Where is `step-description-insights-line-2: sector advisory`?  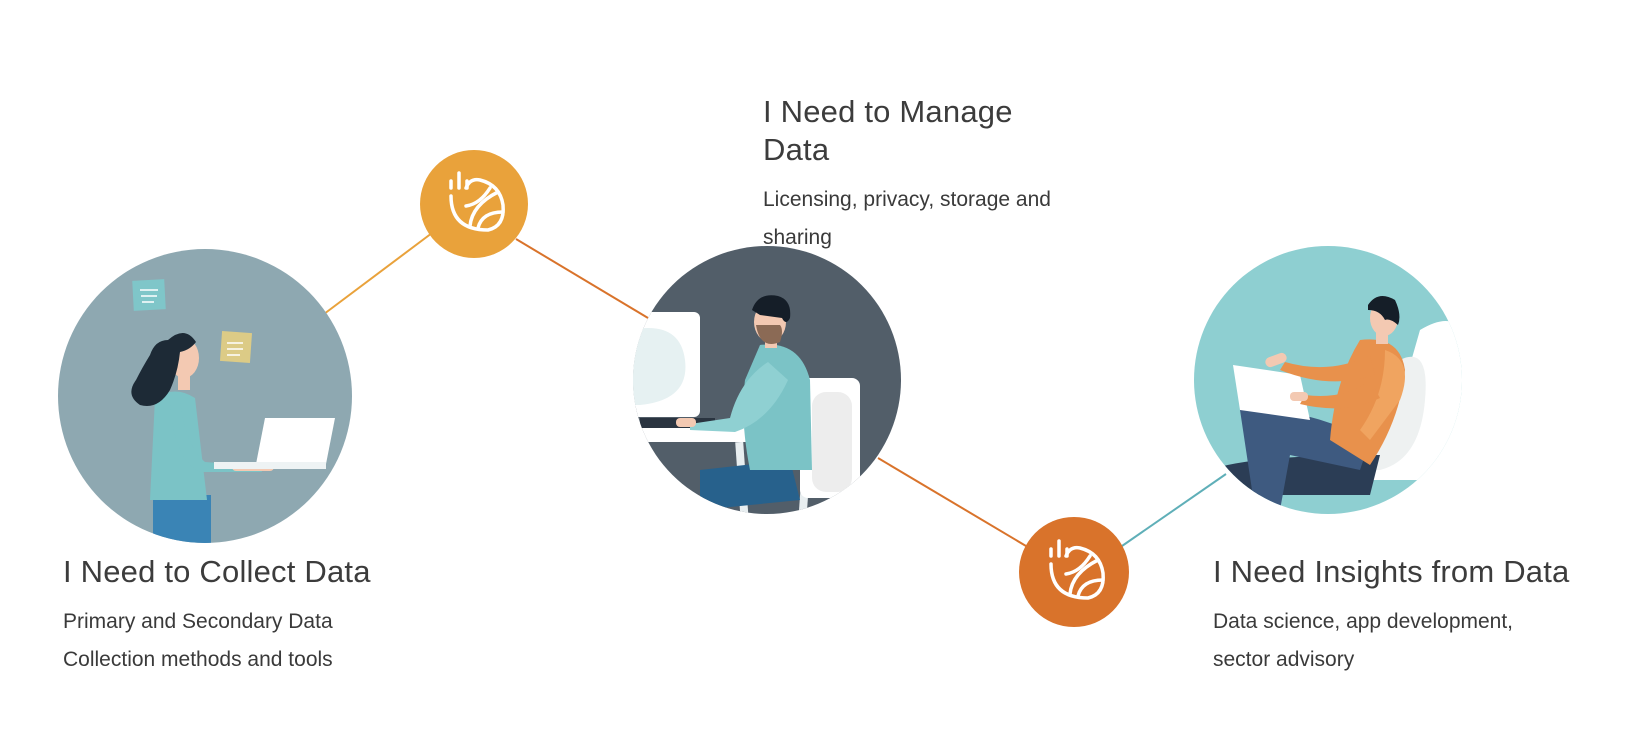 step-description-insights-line-2: sector advisory is located at coordinates (1284, 659).